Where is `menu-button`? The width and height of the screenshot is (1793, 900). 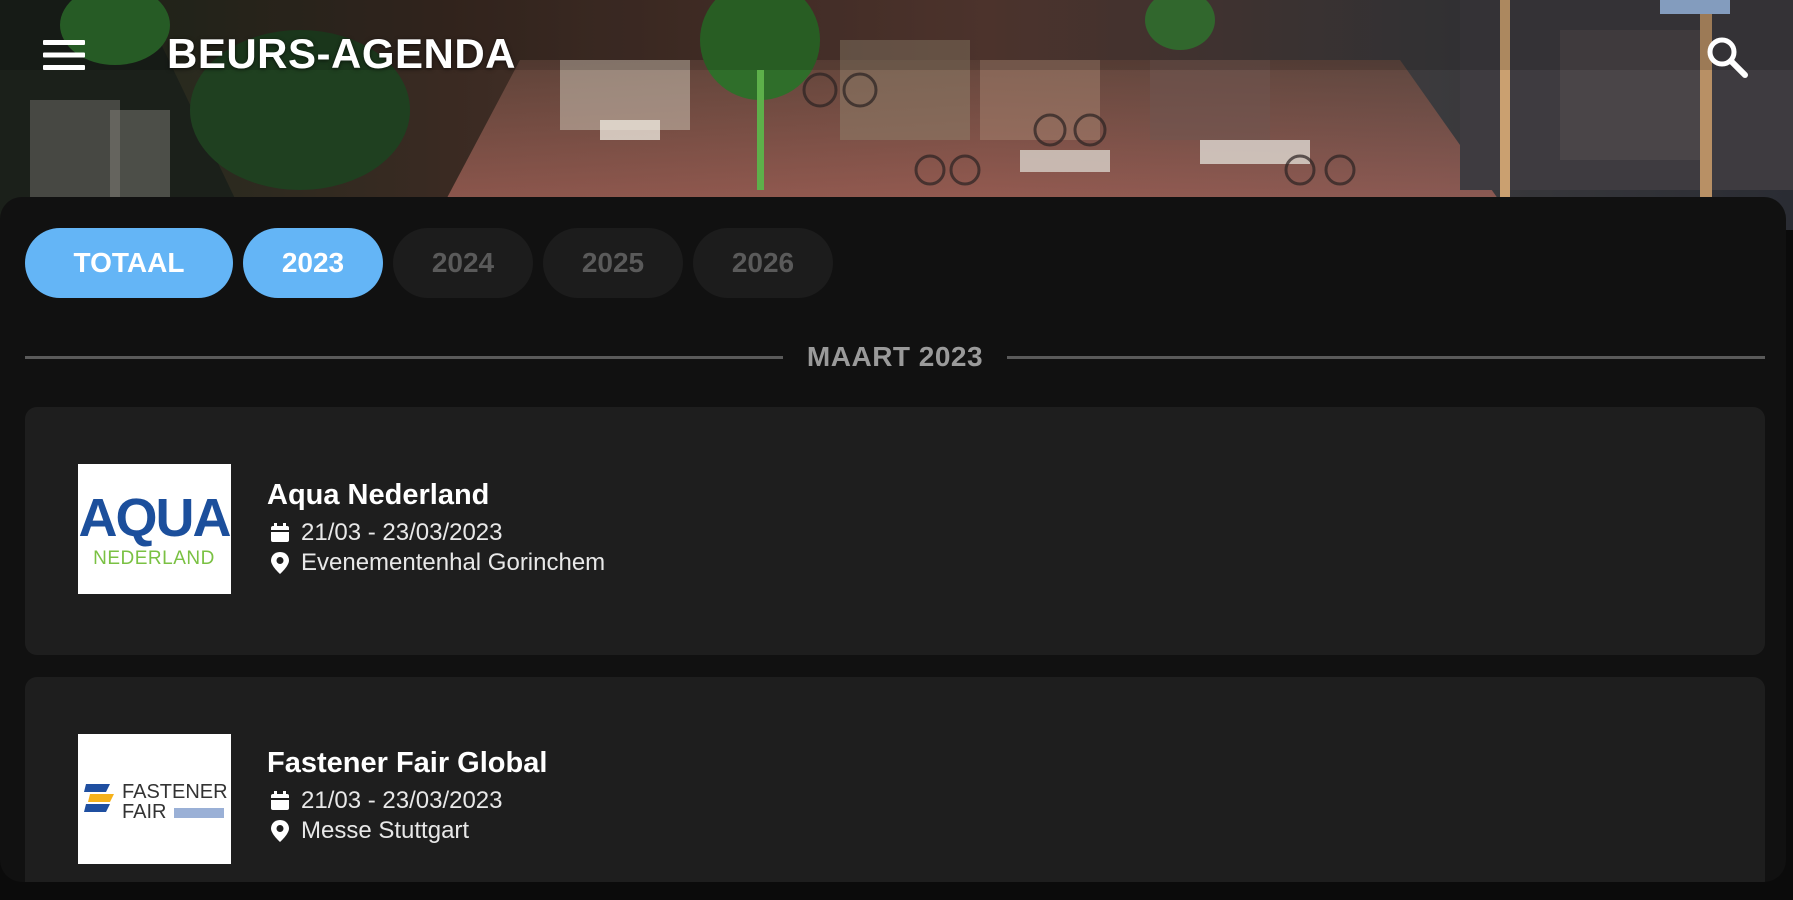
menu-button is located at coordinates (64, 55).